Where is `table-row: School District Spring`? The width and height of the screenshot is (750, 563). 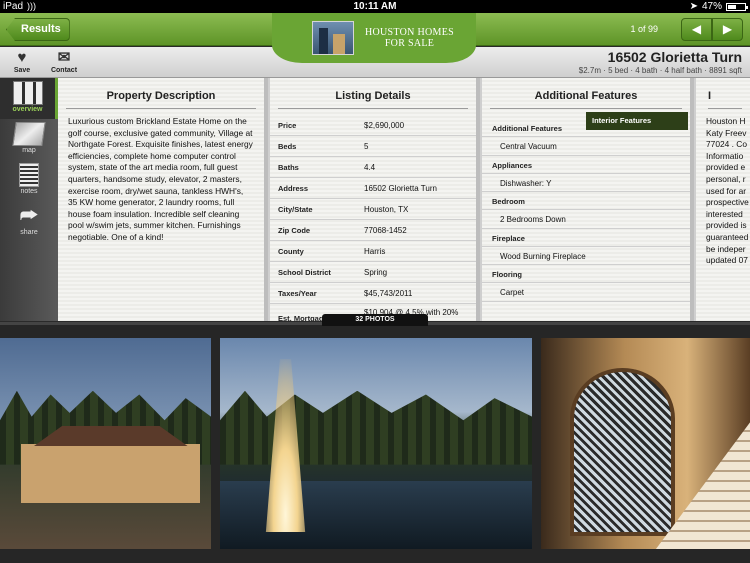 table-row: School District Spring is located at coordinates (373, 272).